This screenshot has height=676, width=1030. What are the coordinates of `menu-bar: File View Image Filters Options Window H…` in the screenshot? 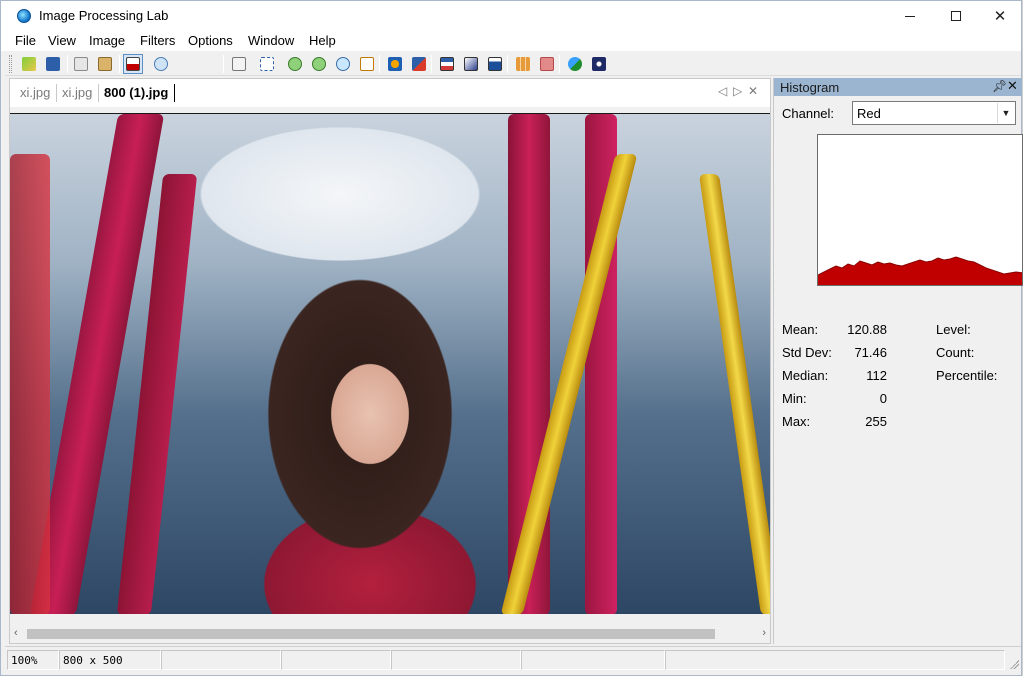 It's located at (511, 41).